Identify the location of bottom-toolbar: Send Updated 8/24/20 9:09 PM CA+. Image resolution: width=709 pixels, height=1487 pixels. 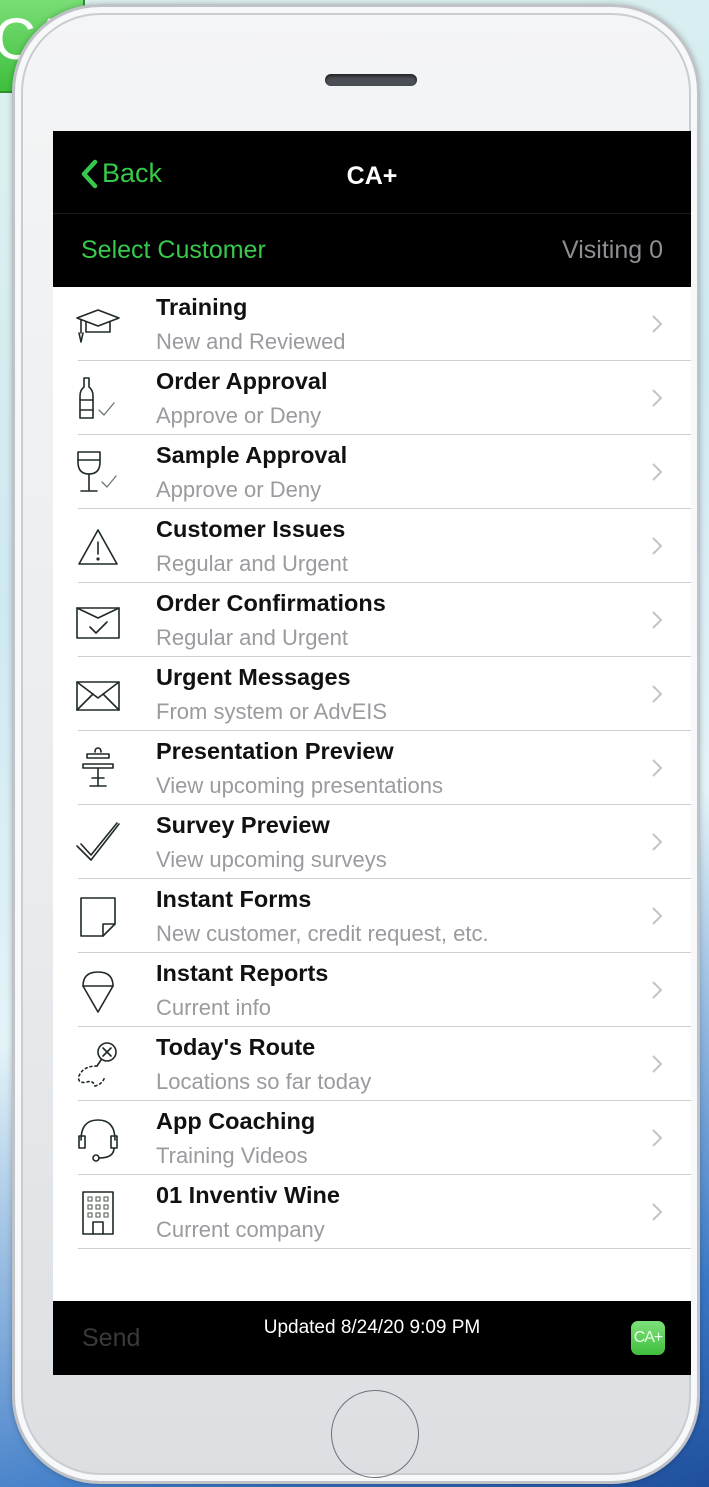
(372, 1338).